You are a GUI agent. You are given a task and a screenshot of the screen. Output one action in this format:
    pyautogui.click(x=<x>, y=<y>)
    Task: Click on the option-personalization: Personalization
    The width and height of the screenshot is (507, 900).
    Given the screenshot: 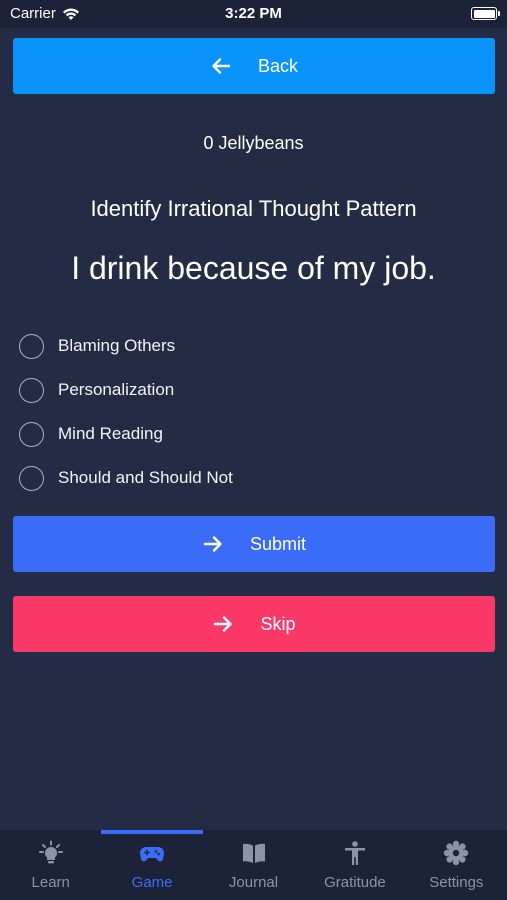 What is the action you would take?
    pyautogui.click(x=126, y=390)
    